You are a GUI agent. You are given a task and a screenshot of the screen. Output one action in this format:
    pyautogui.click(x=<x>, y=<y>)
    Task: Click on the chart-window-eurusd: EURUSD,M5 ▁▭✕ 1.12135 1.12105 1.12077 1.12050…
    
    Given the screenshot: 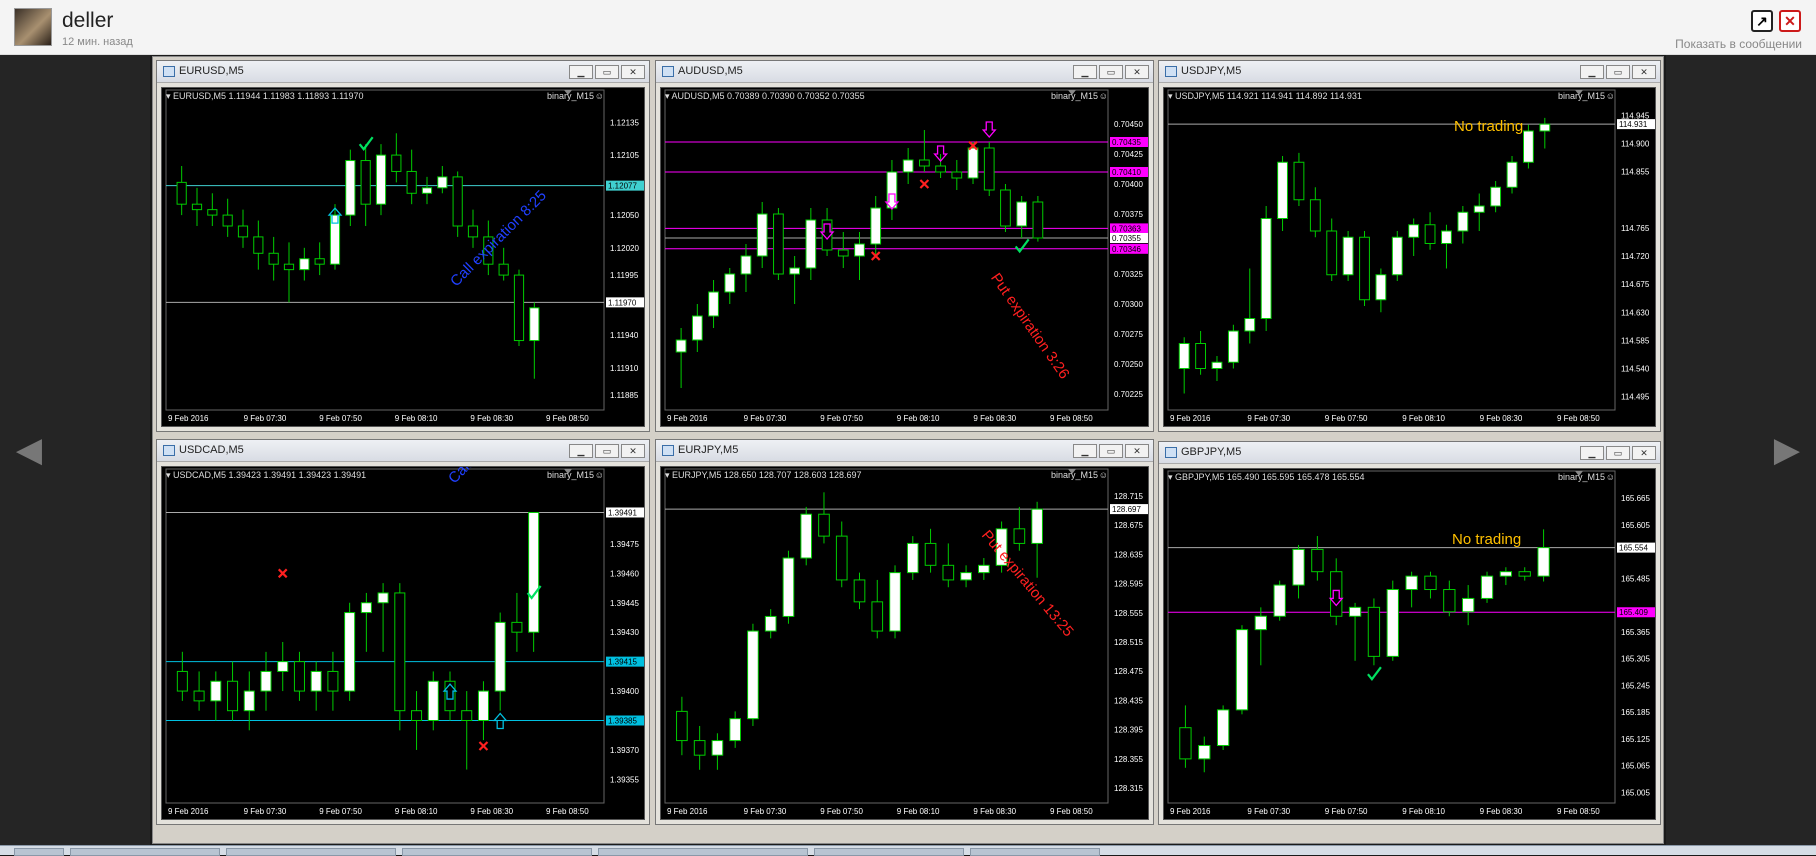 What is the action you would take?
    pyautogui.click(x=403, y=246)
    